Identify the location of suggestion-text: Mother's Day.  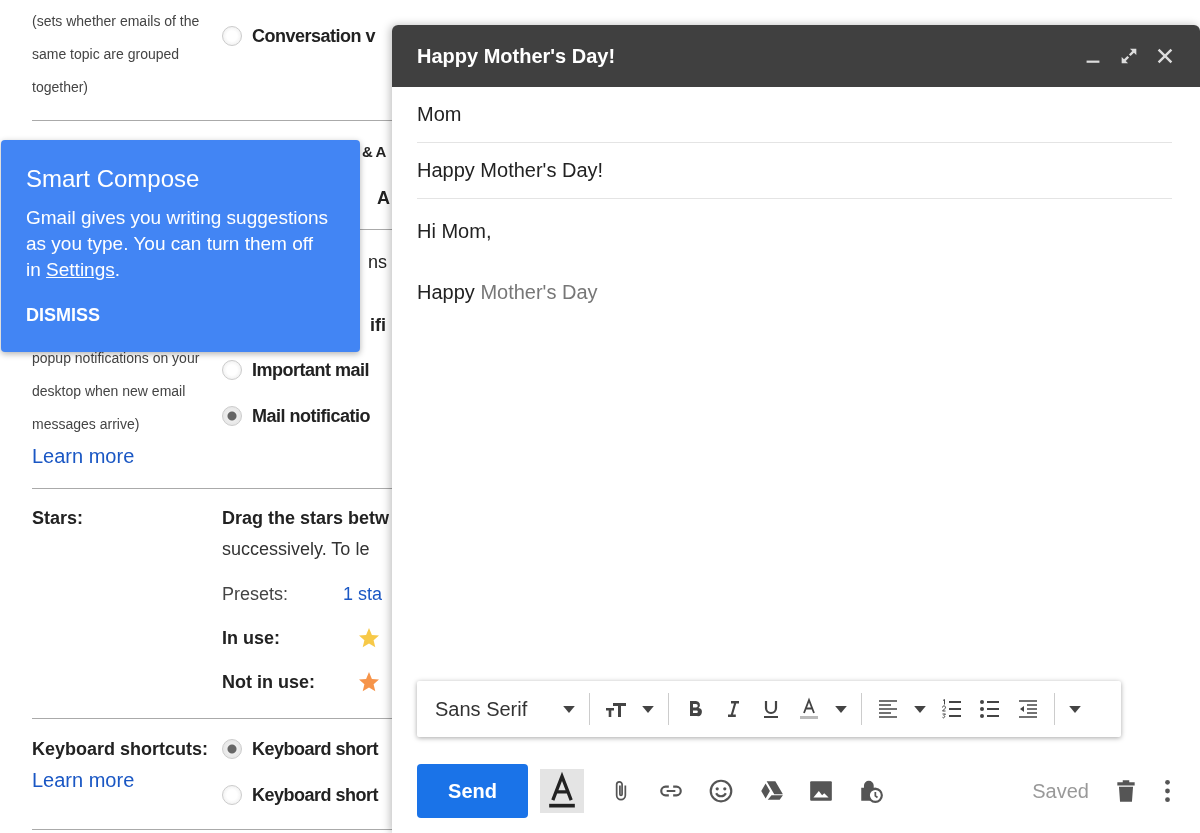
(539, 292).